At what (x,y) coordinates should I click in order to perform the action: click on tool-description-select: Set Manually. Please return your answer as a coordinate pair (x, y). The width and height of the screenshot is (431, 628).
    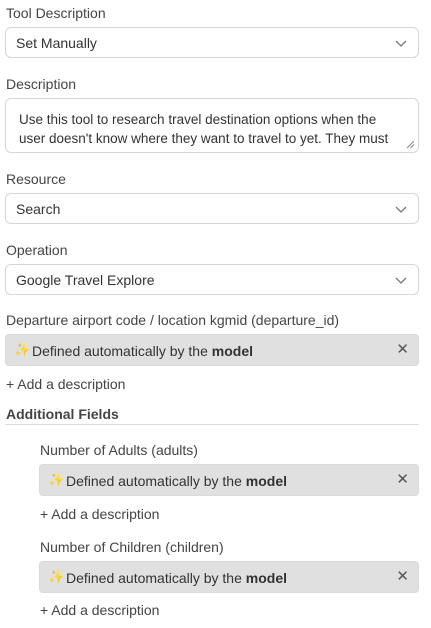
    Looking at the image, I should click on (212, 42).